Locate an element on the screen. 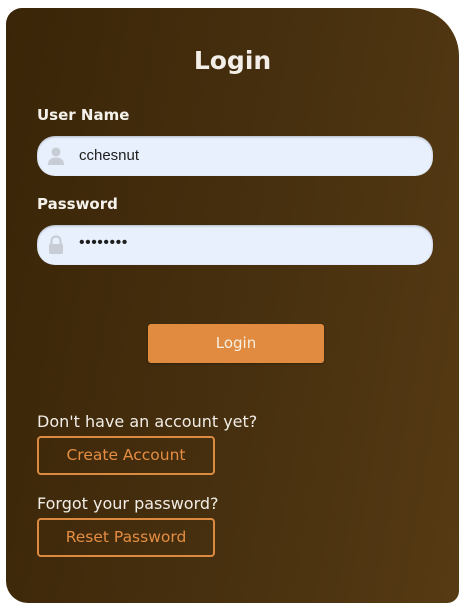 Image resolution: width=463 pixels, height=607 pixels. create-account-button: Create Account is located at coordinates (126, 455).